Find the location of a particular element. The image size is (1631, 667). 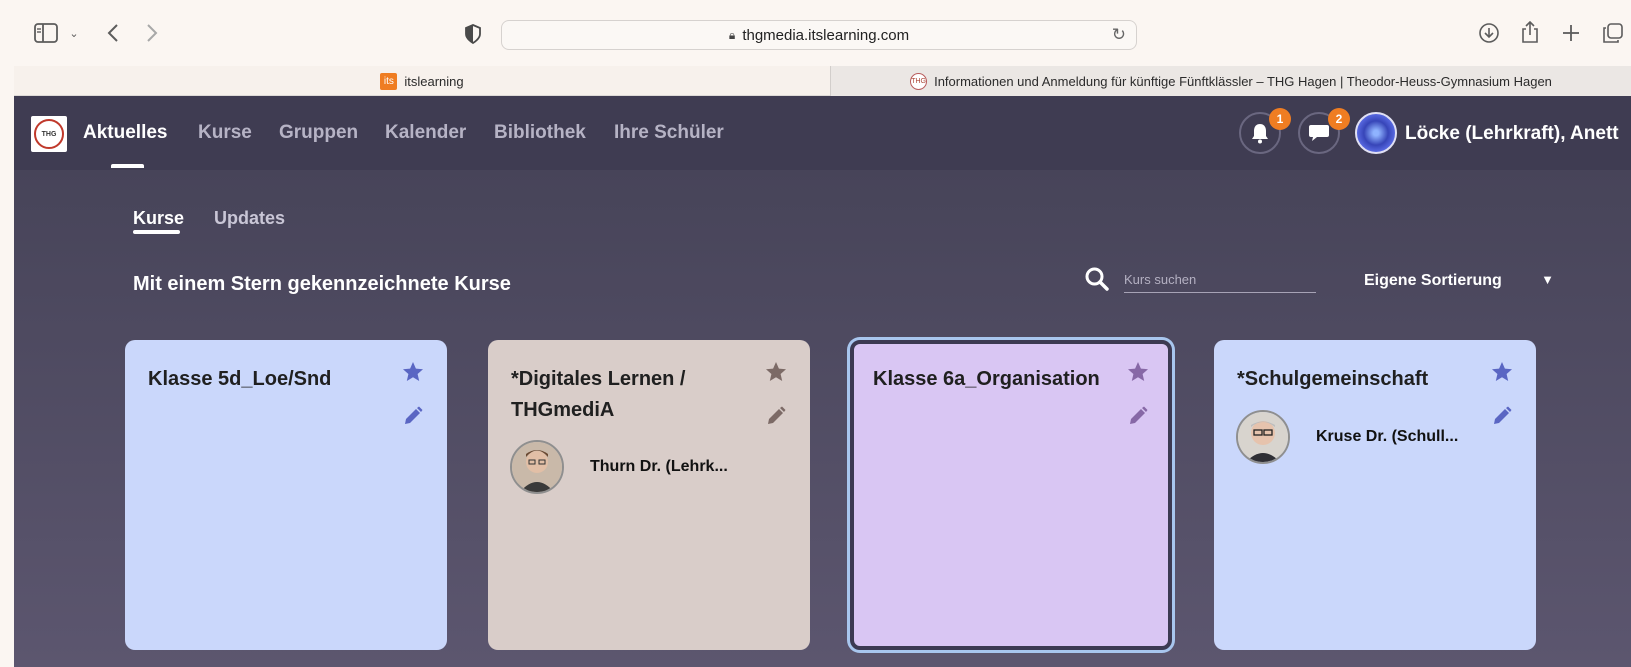

messages-badge: 2 is located at coordinates (1339, 119).